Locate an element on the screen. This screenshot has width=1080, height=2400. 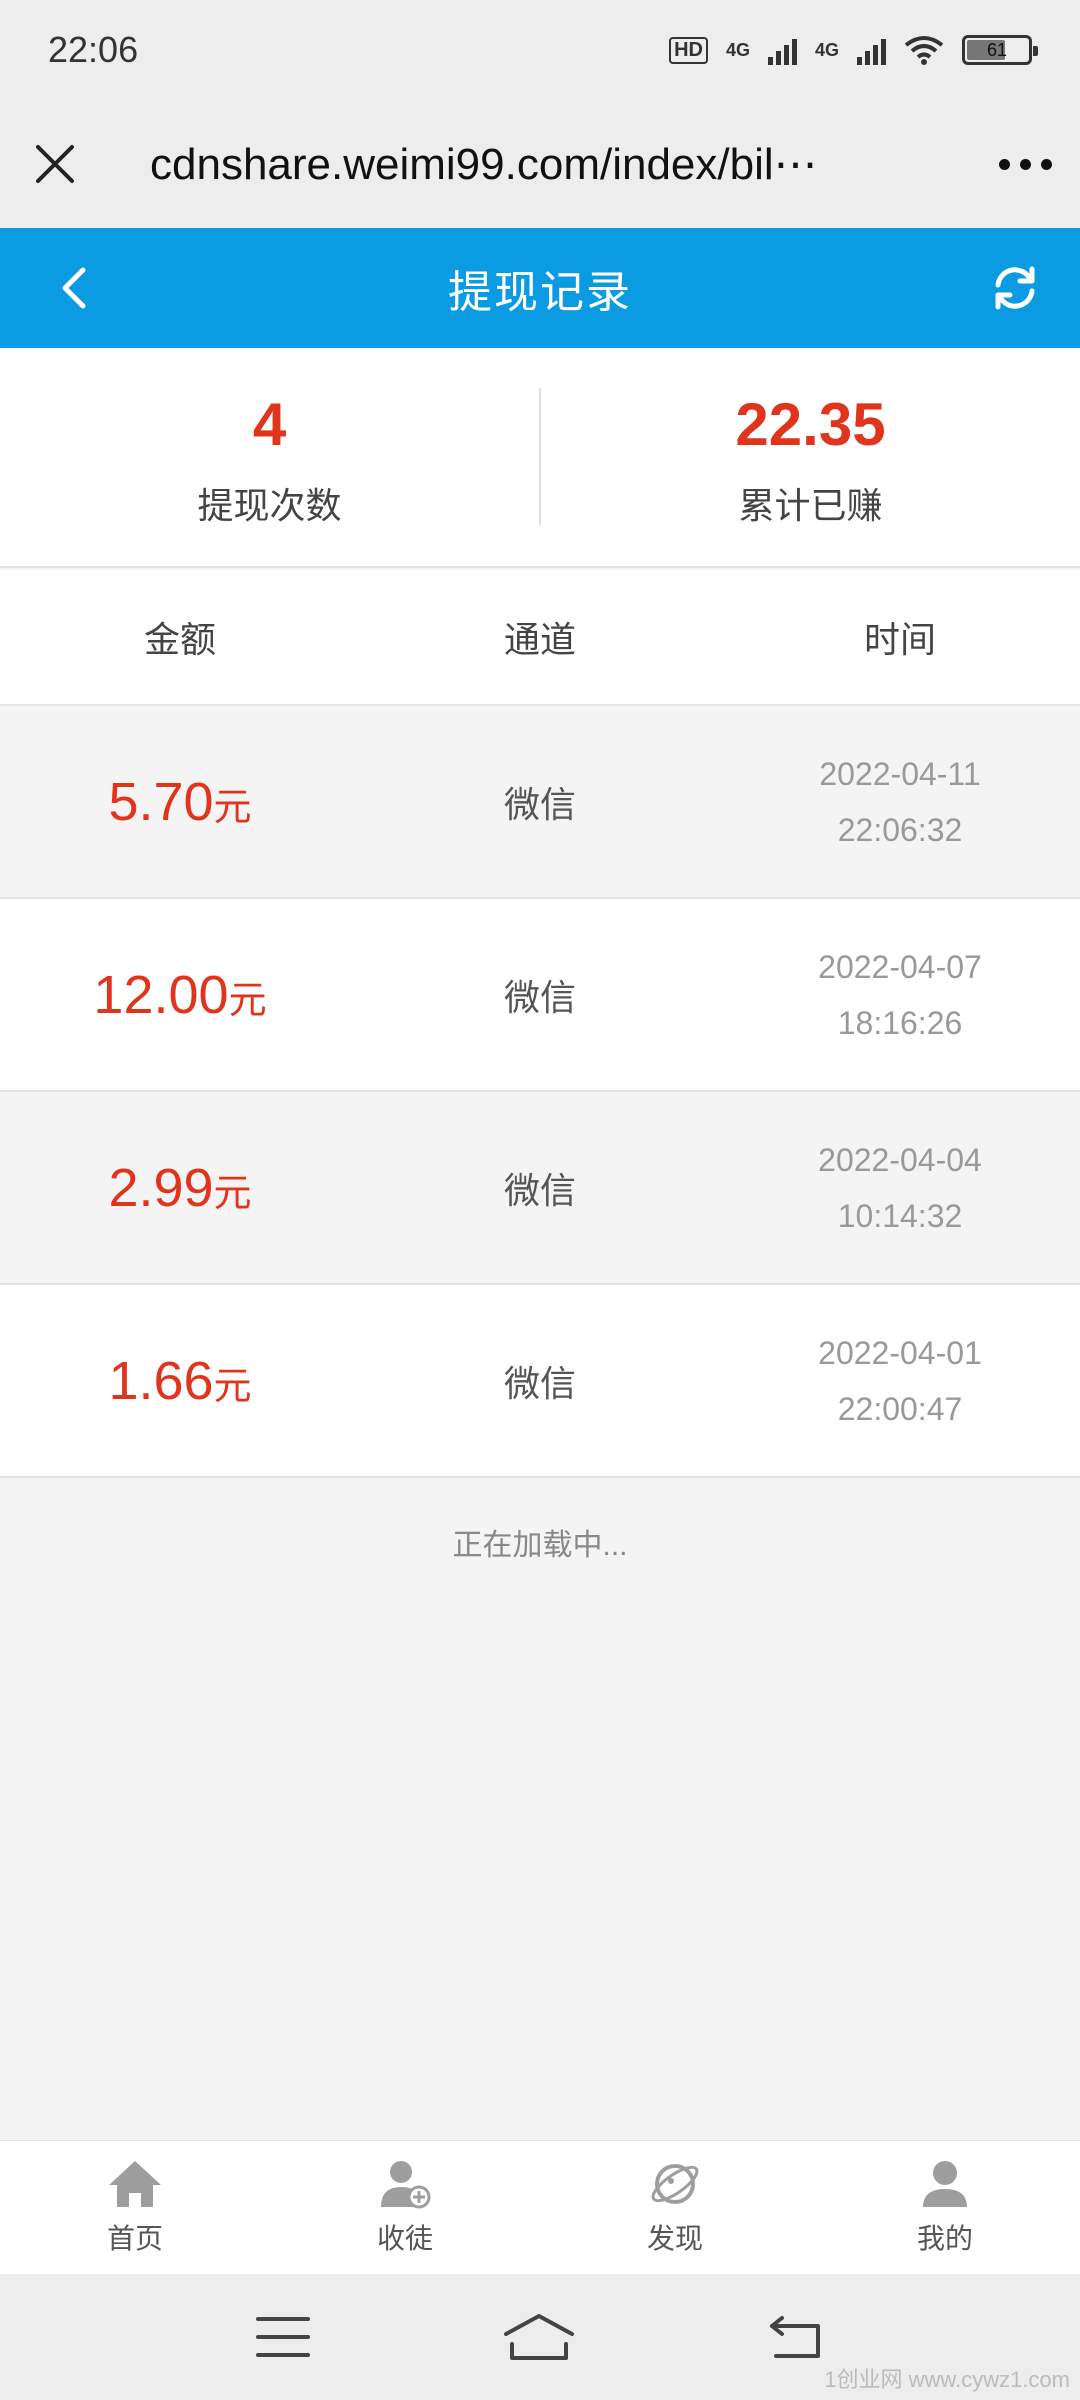
tab-label: 发现 is located at coordinates (674, 2238).